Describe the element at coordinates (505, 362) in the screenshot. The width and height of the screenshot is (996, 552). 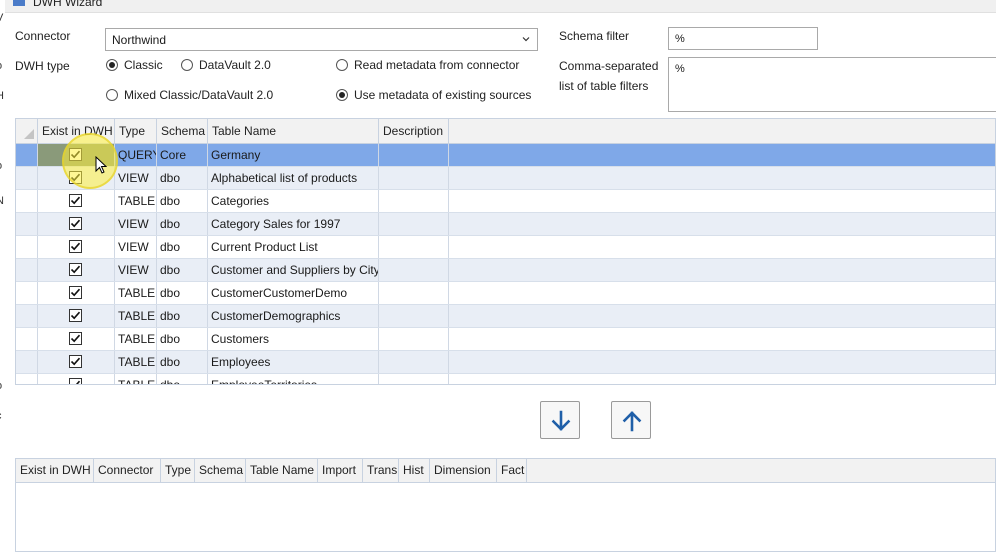
I see `table-row: TABLE dbo Employees` at that location.